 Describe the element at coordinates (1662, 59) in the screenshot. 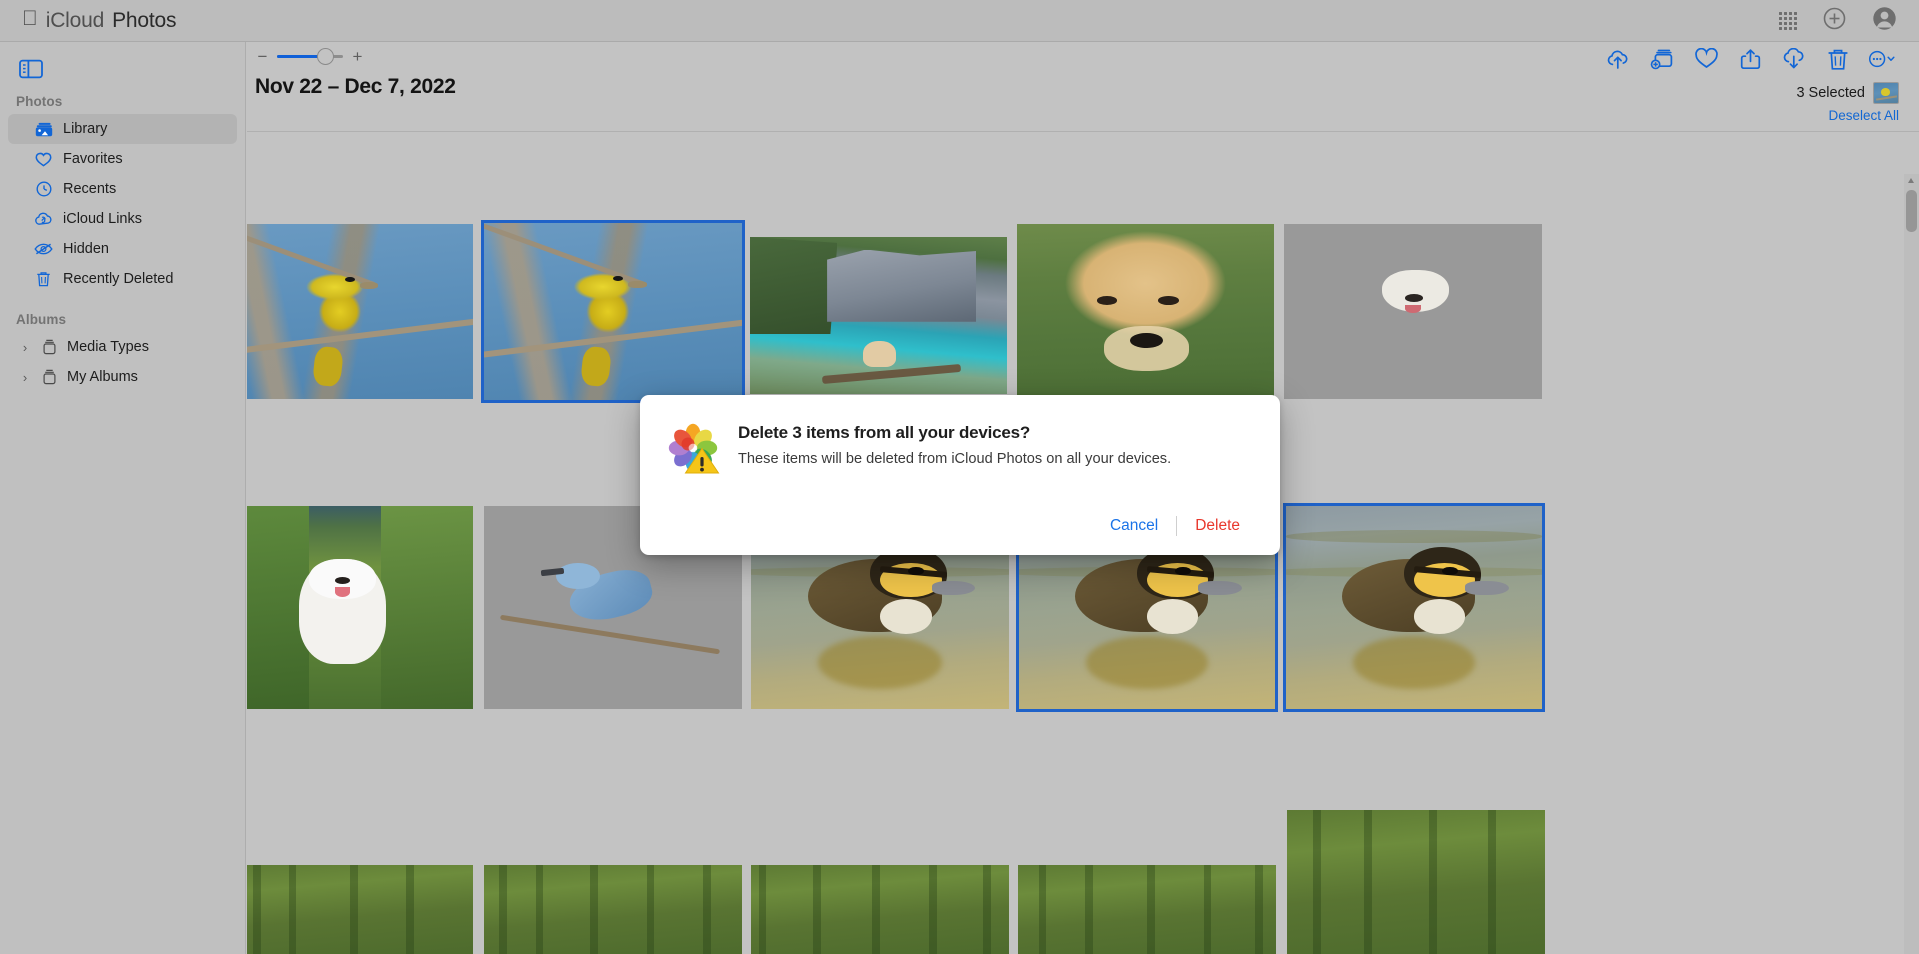

I see `add-to-album-button` at that location.